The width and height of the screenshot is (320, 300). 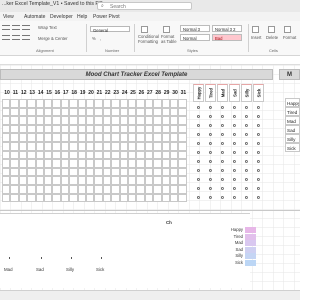 I want to click on style-normal-3: Normal 3, so click(x=195, y=28).